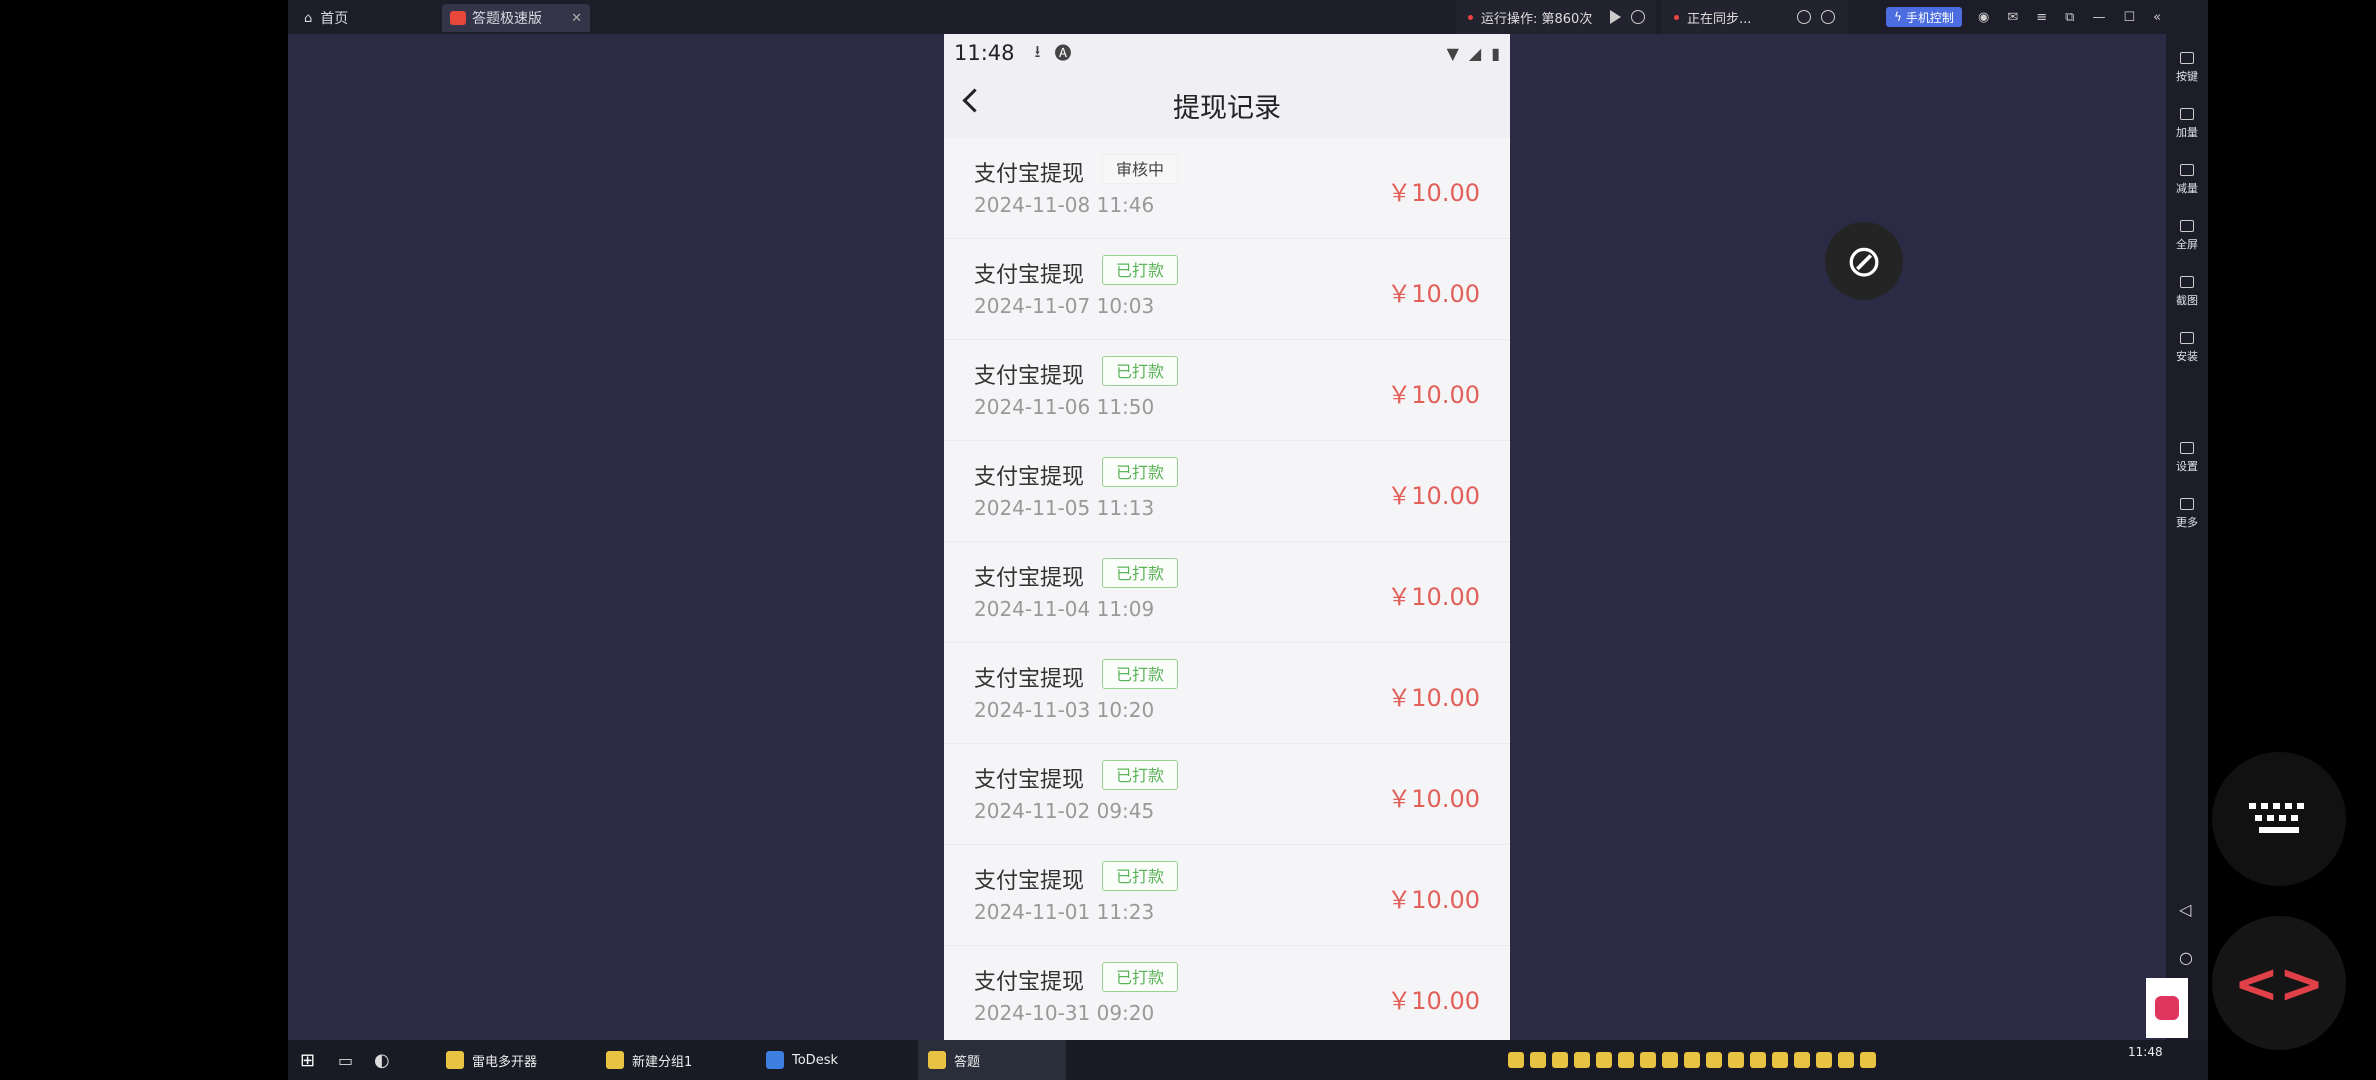 This screenshot has height=1080, width=2376. Describe the element at coordinates (2279, 819) in the screenshot. I see `floating-keyboard-button` at that location.